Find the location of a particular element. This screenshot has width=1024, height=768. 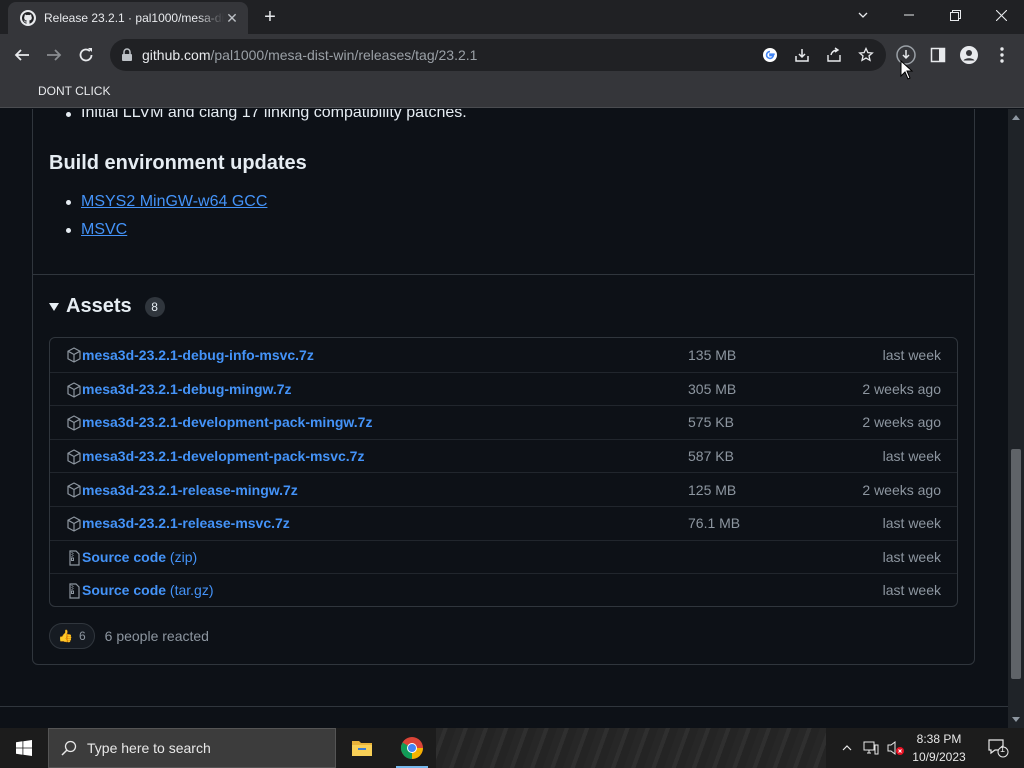

search-placeholder: Type here to search is located at coordinates (149, 748).